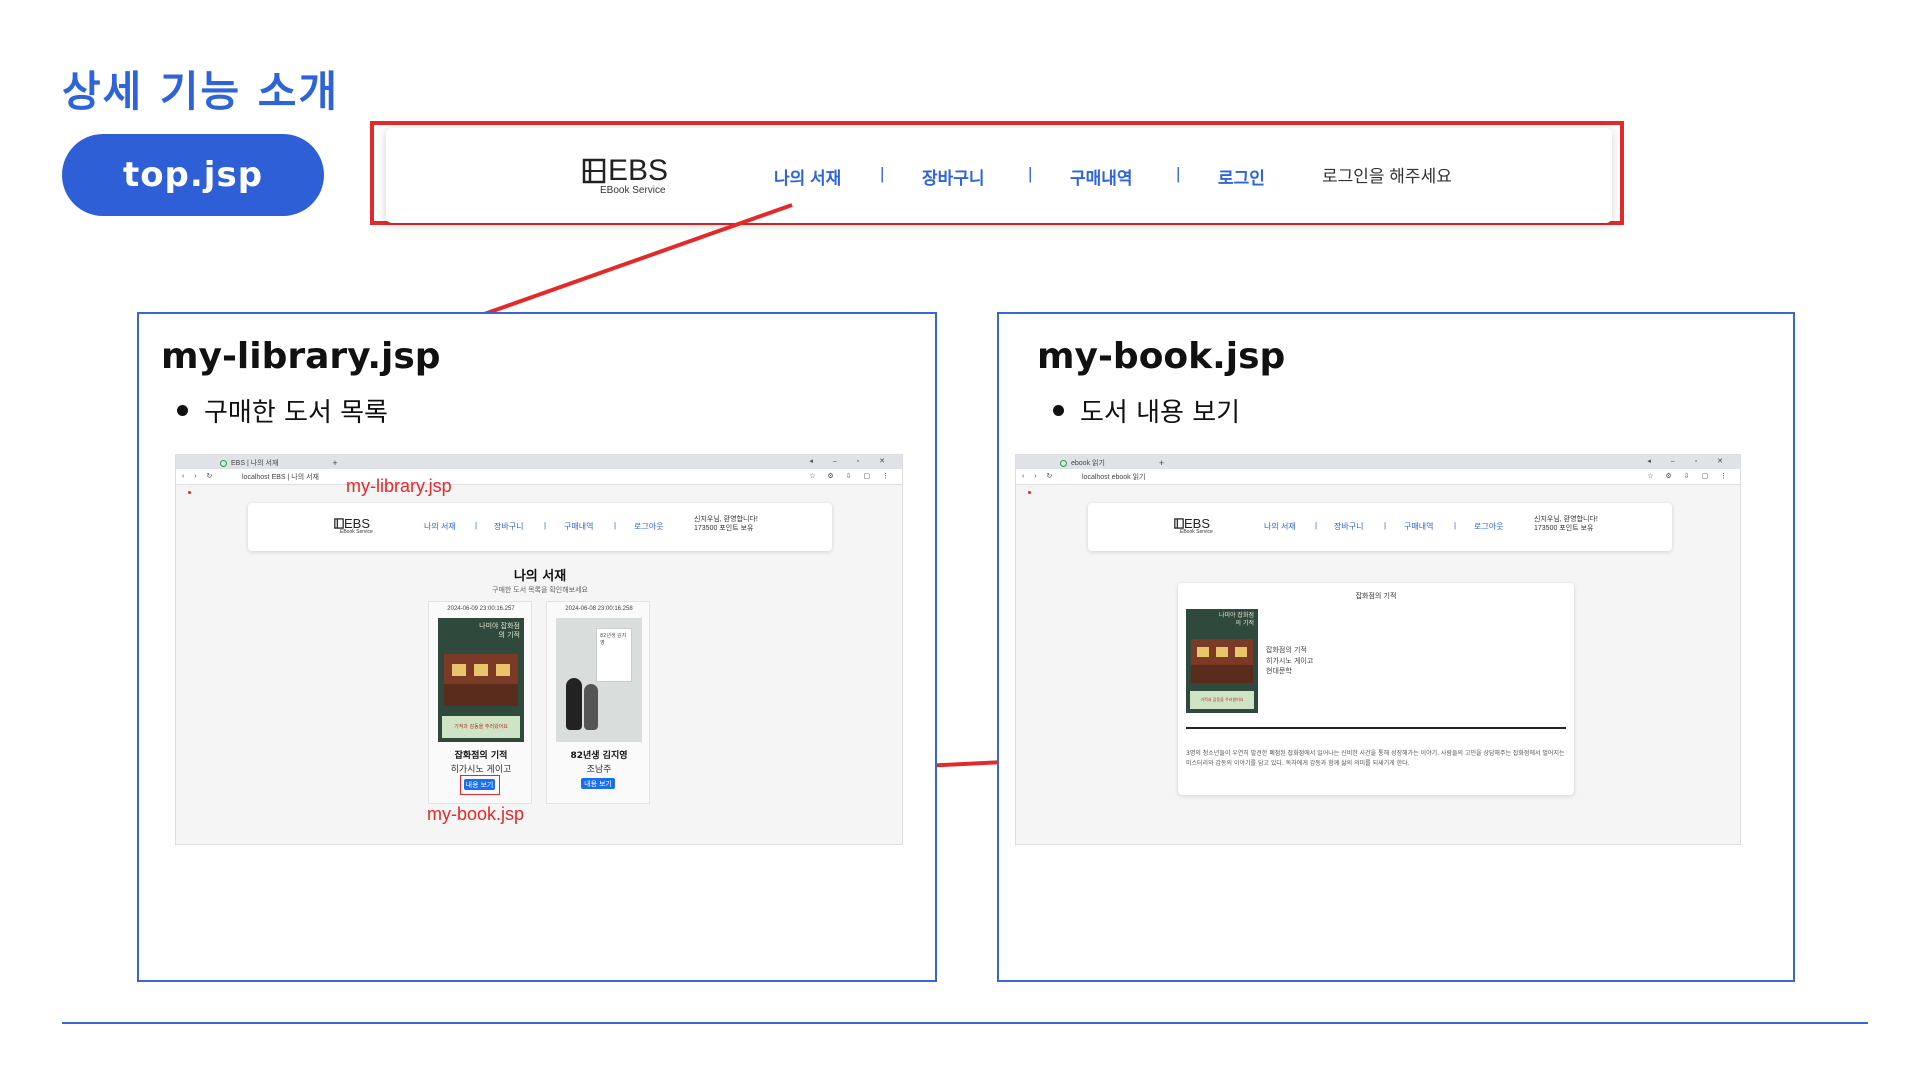  I want to click on book-cover-kimjiyoung: 82년생 김지영, so click(599, 680).